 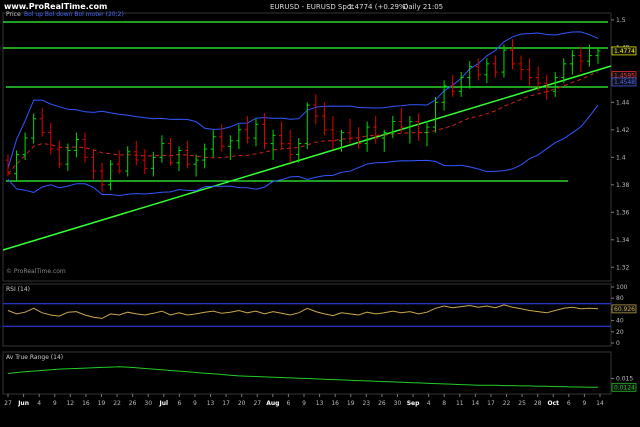 What do you see at coordinates (164, 403) in the screenshot?
I see `x-tick-label: Jul` at bounding box center [164, 403].